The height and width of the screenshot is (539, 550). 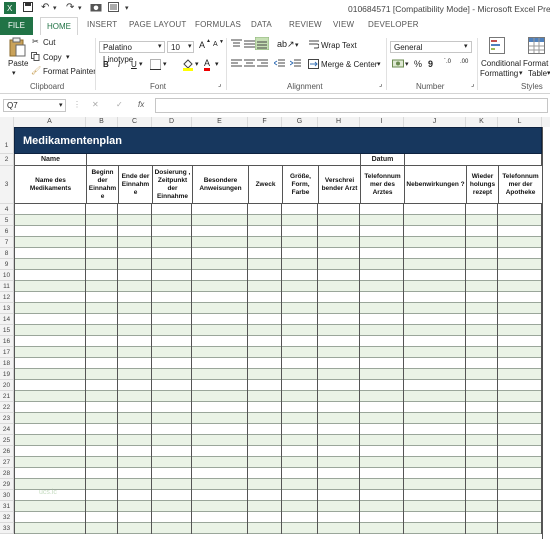 I want to click on tab-home: HOME, so click(x=59, y=26).